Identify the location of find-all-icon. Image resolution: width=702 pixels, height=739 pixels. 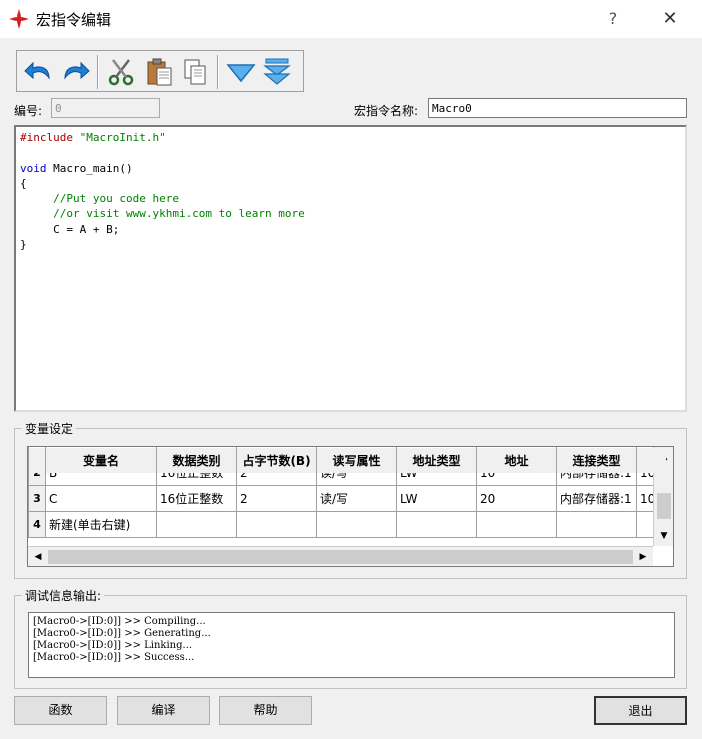
(277, 72).